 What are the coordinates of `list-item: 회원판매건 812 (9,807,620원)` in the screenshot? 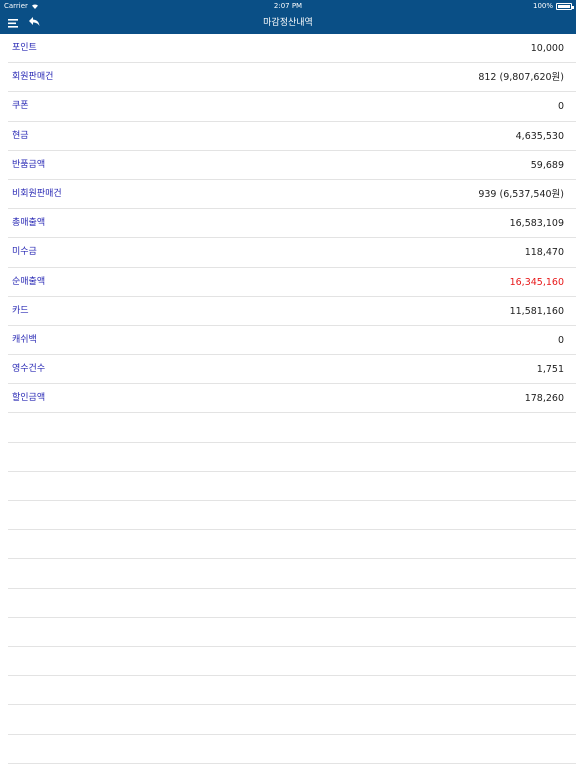 It's located at (292, 78).